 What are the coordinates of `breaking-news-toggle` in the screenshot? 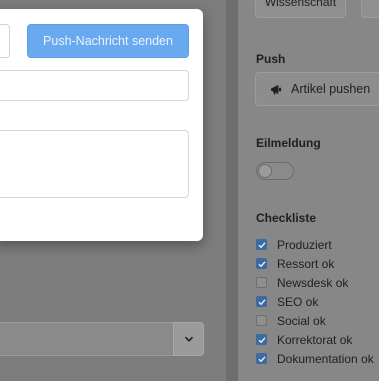 It's located at (275, 171).